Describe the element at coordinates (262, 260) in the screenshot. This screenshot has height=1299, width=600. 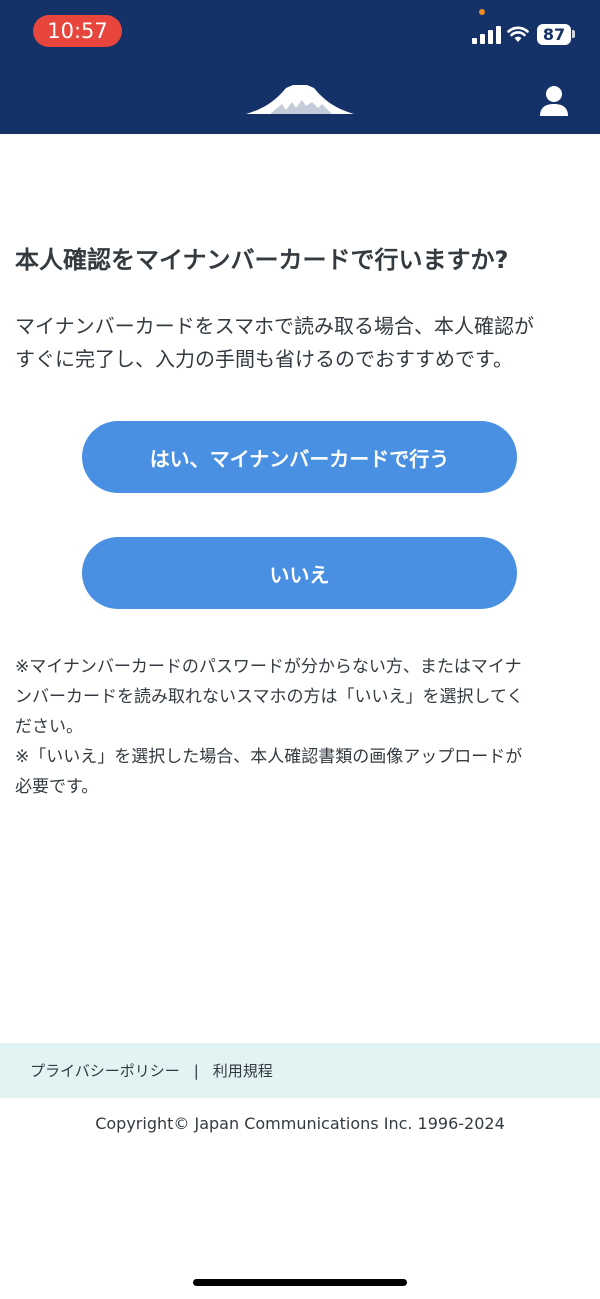
I see `page-title: 本人確認をマイナンバーカードで行いますか?` at that location.